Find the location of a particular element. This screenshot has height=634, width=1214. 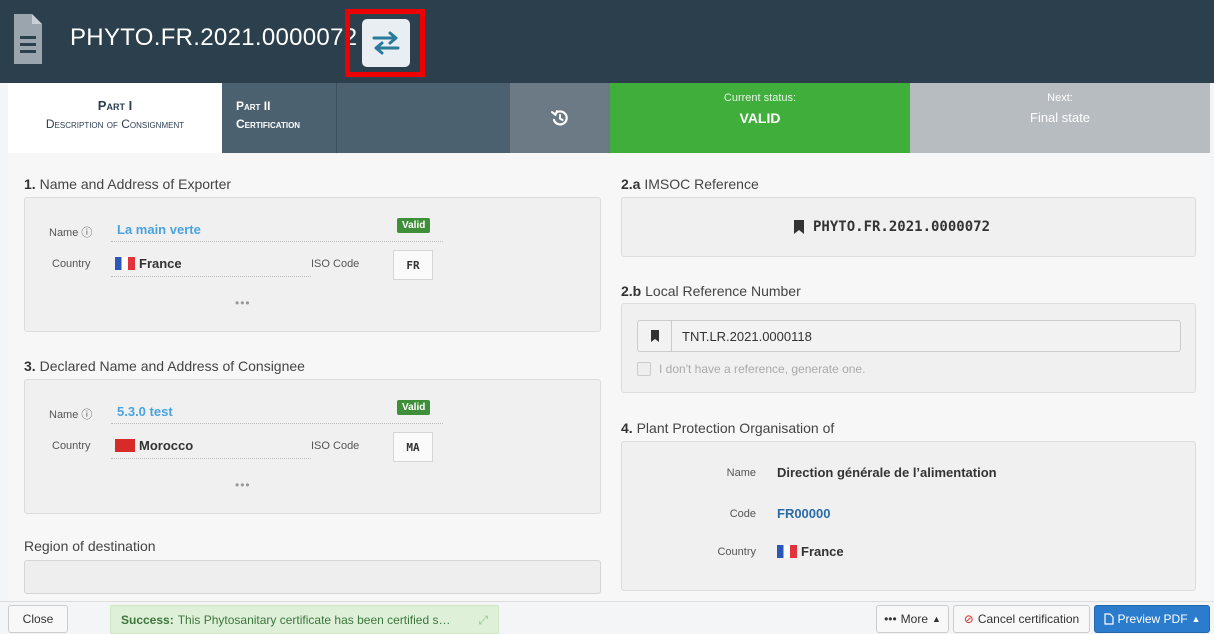

lrn-value: TNT.LR.2021.0000118 is located at coordinates (747, 336).